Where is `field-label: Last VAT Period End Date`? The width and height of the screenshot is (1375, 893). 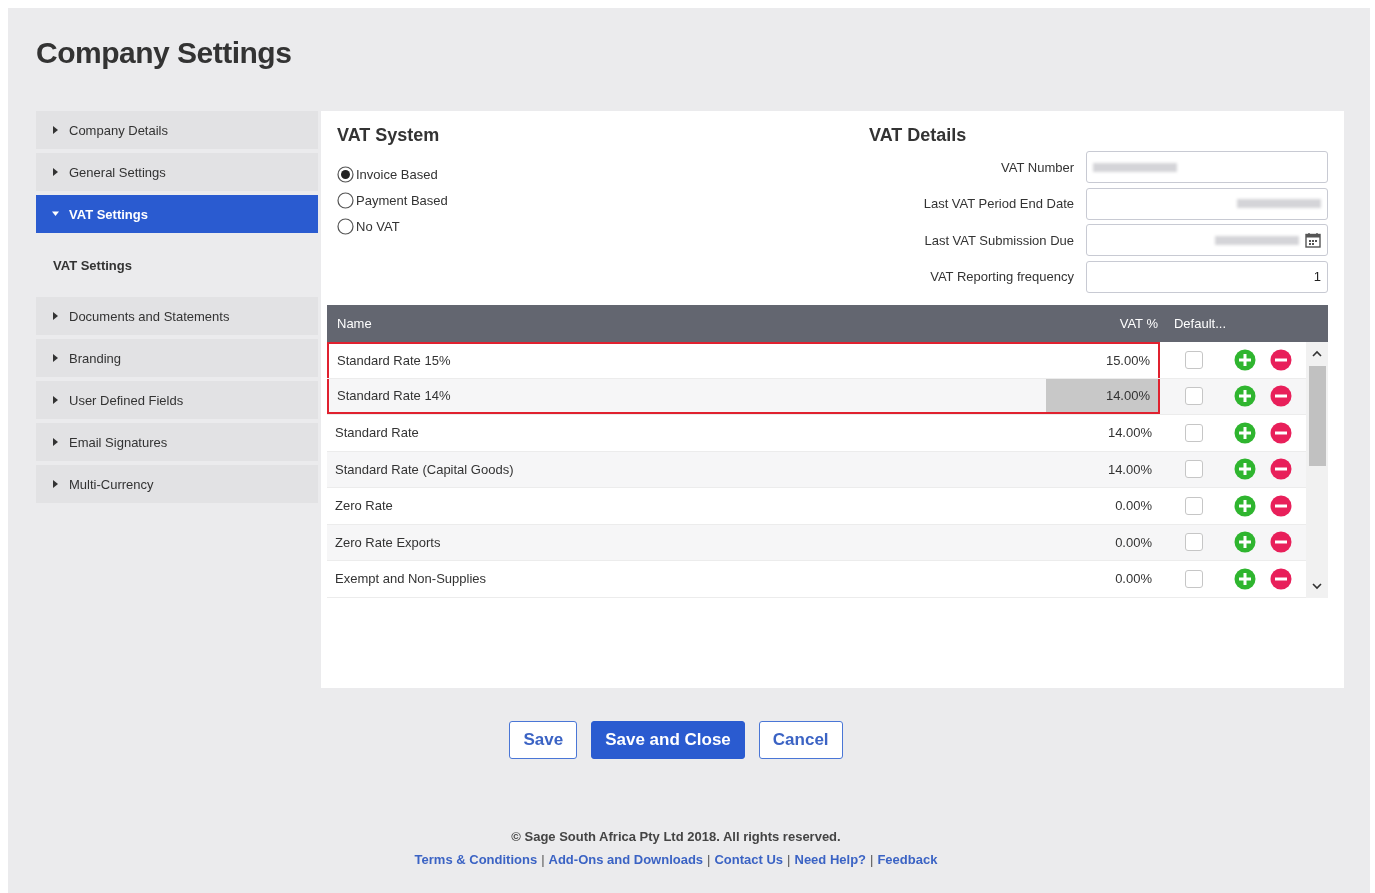
field-label: Last VAT Period End Date is located at coordinates (998, 204).